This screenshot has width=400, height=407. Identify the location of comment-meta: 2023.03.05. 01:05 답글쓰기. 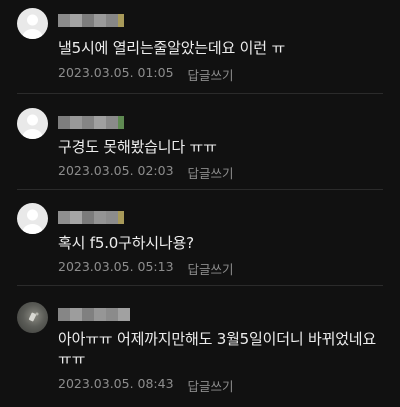
(146, 74).